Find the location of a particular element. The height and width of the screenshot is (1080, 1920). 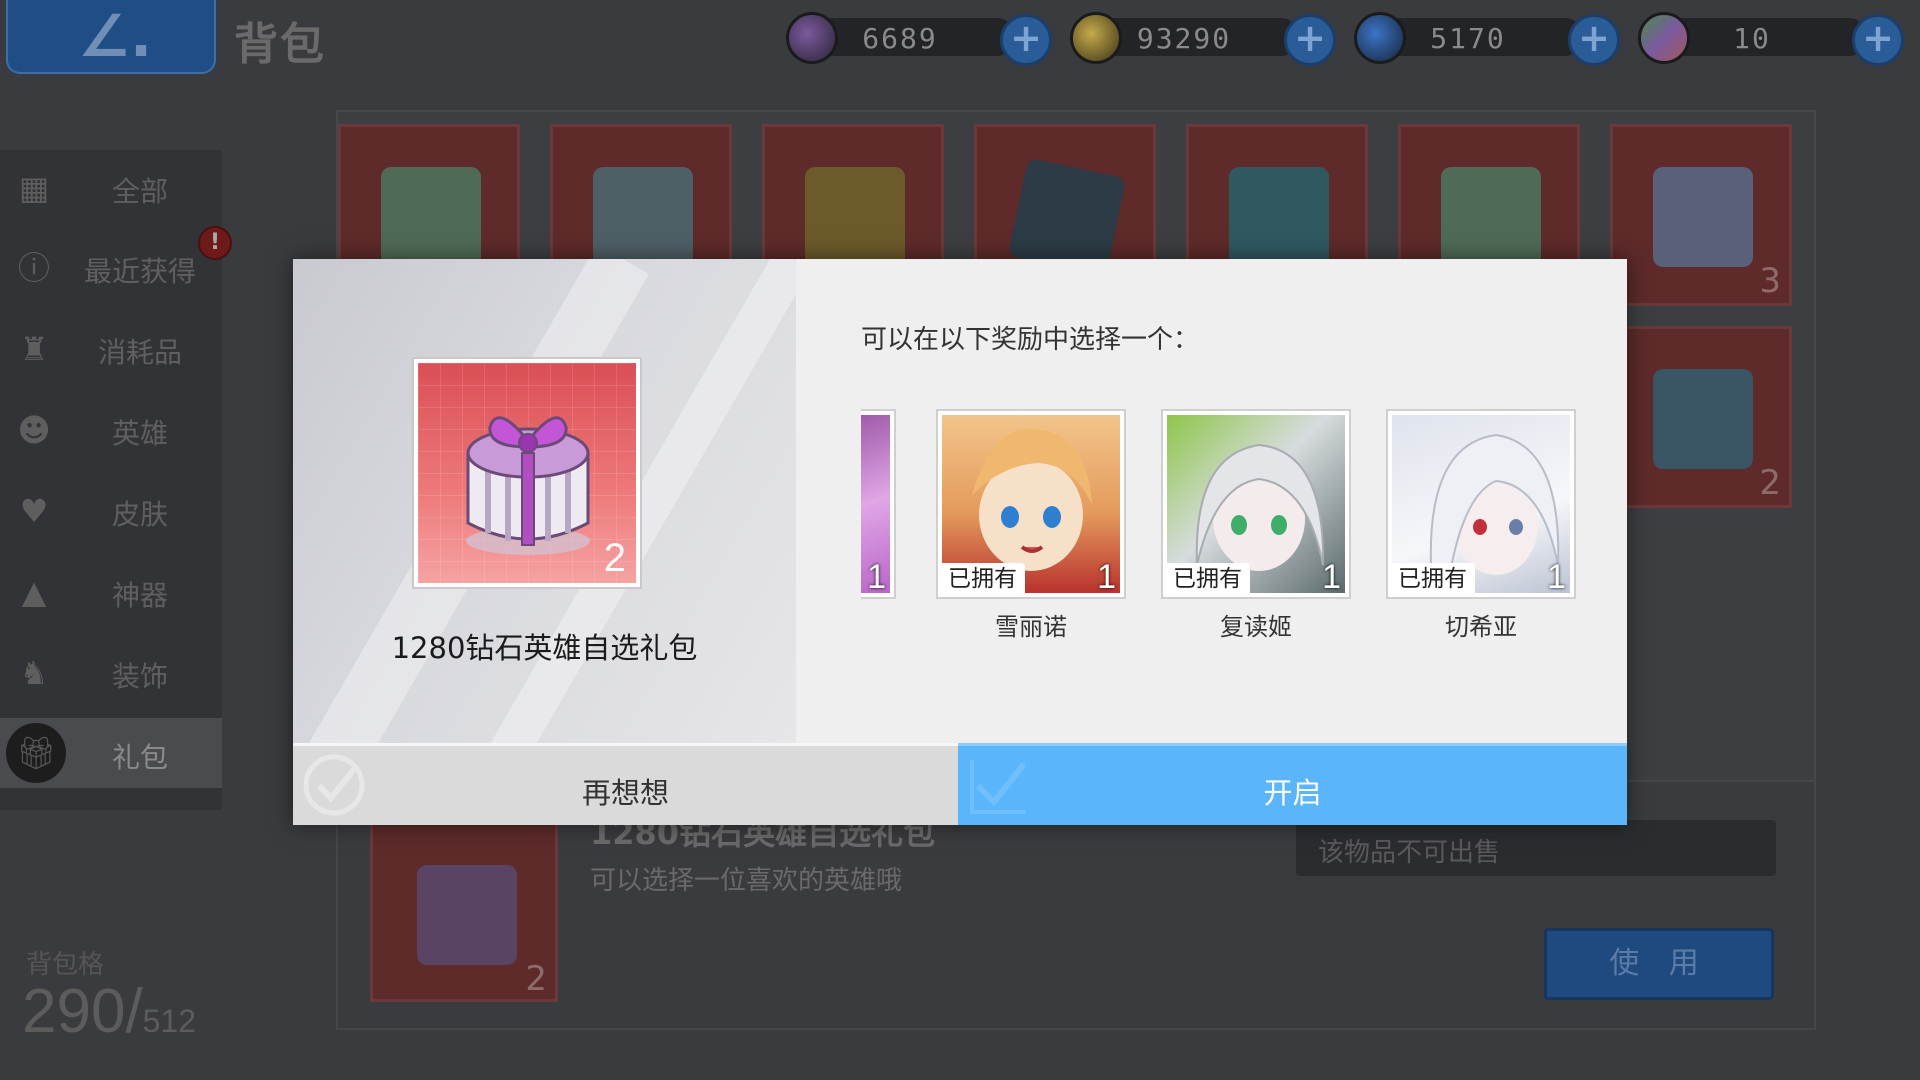

toy-box-icon is located at coordinates (1703, 419).